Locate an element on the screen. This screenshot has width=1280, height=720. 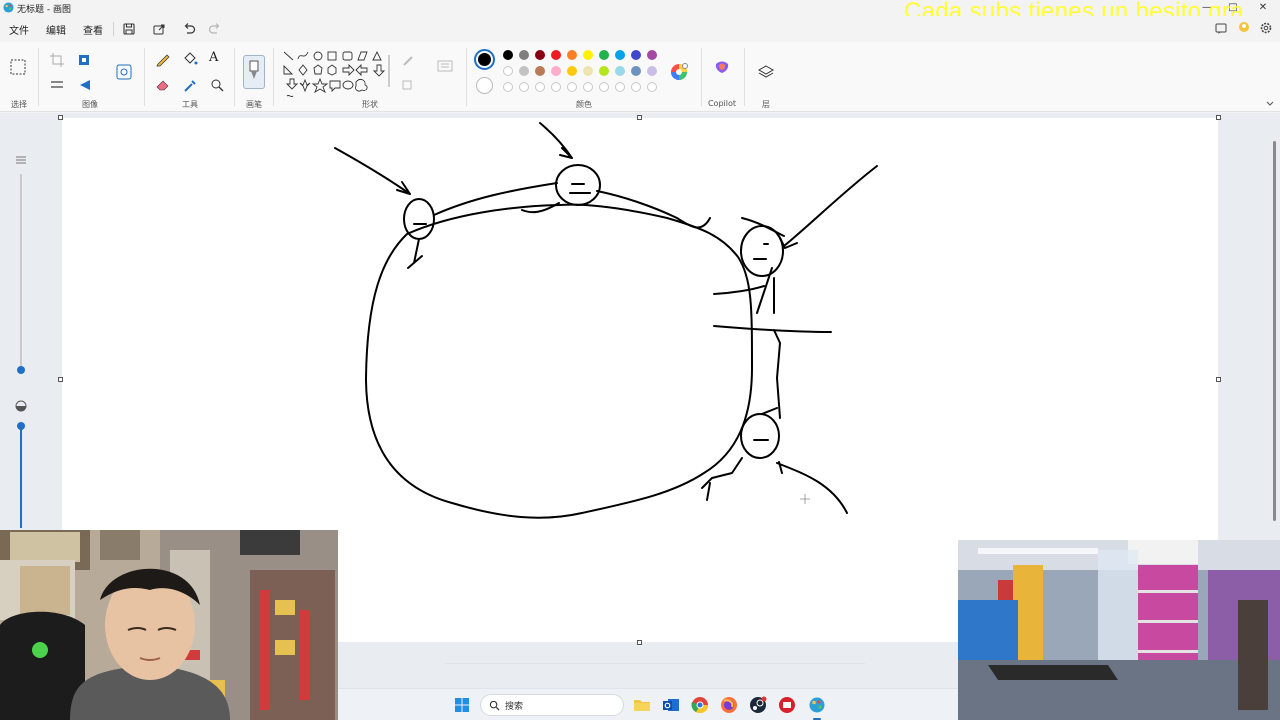
search-icon is located at coordinates (494, 705).